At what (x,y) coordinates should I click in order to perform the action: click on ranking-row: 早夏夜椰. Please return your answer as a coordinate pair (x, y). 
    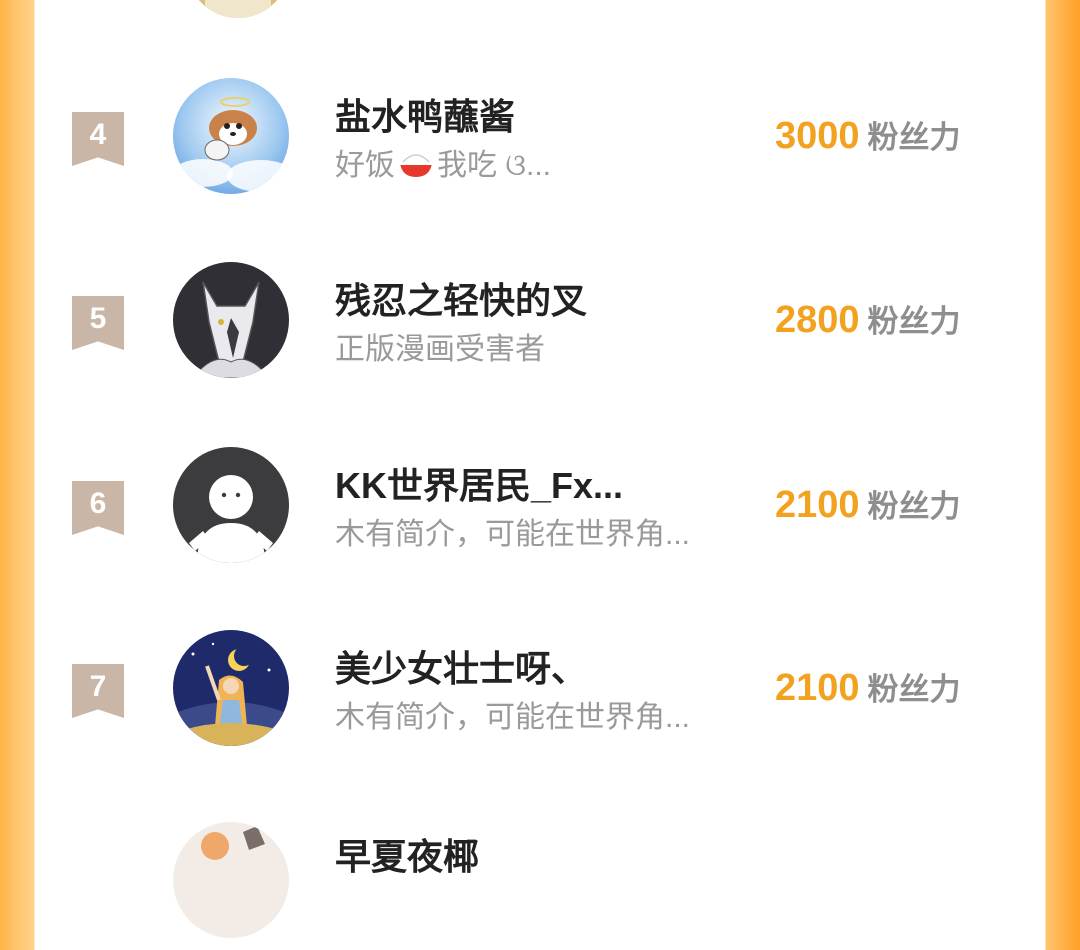
    Looking at the image, I should click on (540, 875).